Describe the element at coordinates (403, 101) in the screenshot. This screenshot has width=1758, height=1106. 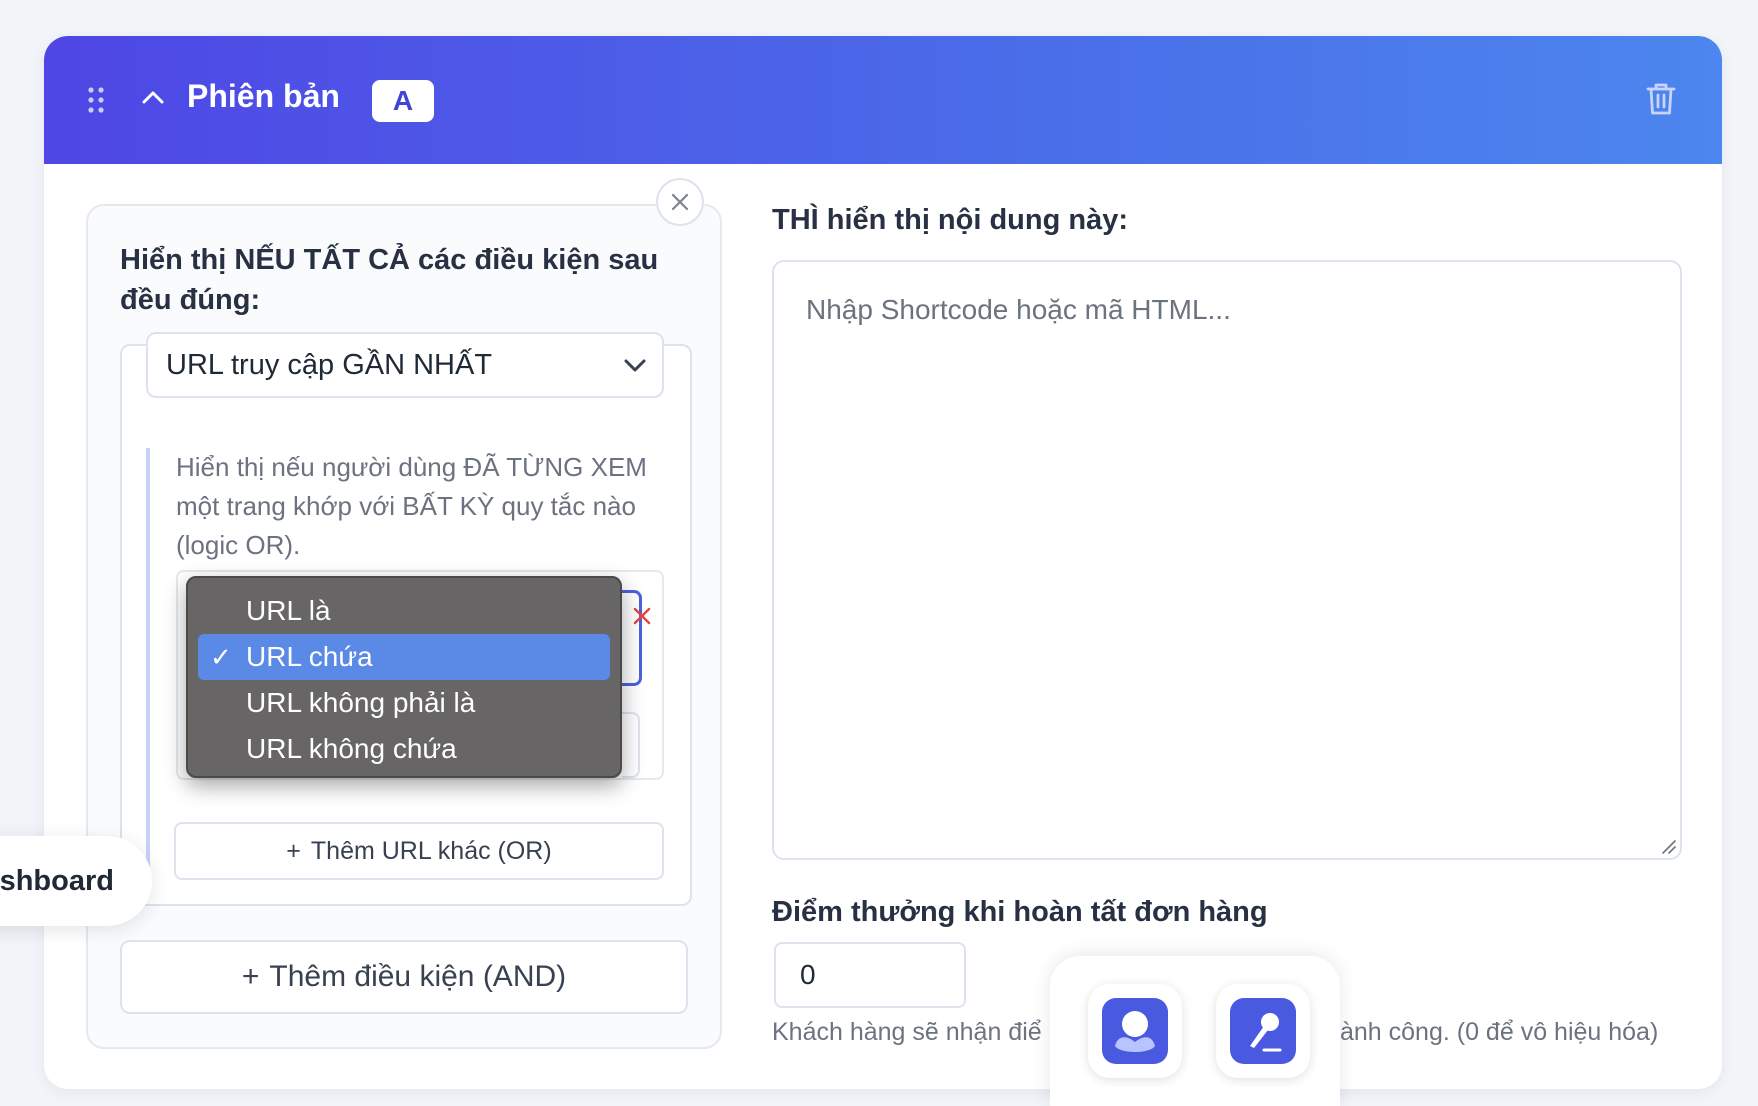
I see `version-badge: A` at that location.